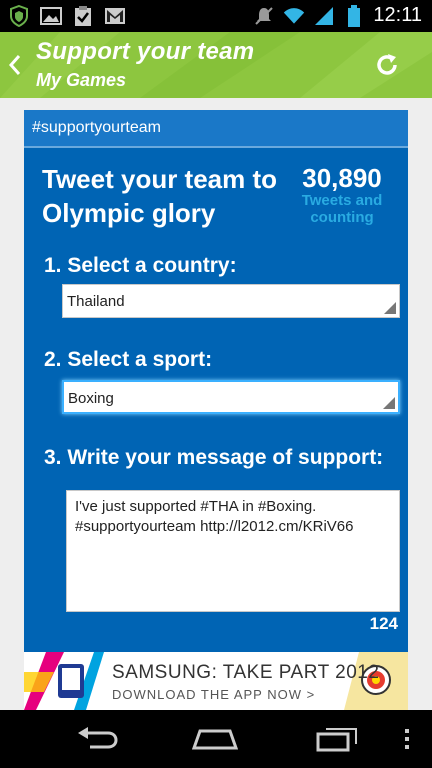 This screenshot has width=432, height=768. I want to click on nav-menu-button, so click(407, 739).